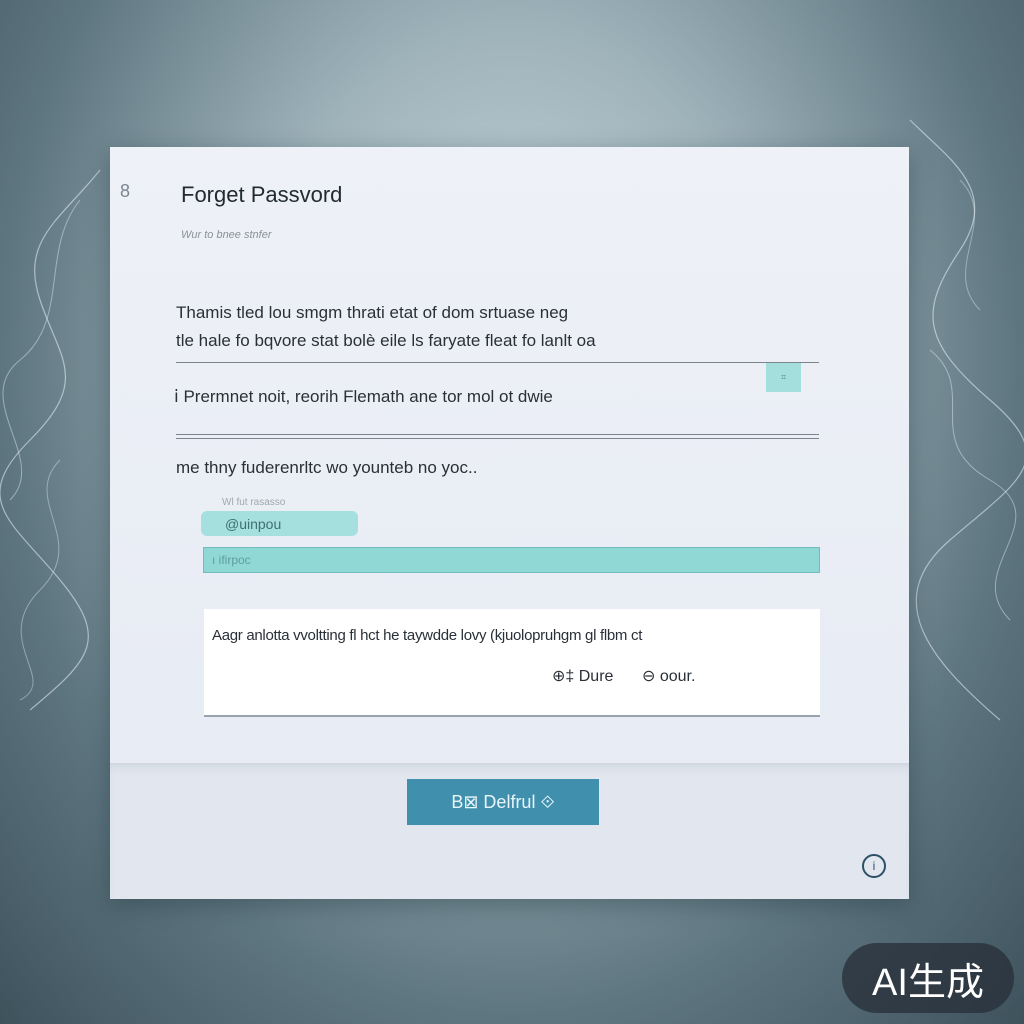 The image size is (1024, 1024). I want to click on submit-button: B⊠ Delfrul ⟐, so click(503, 802).